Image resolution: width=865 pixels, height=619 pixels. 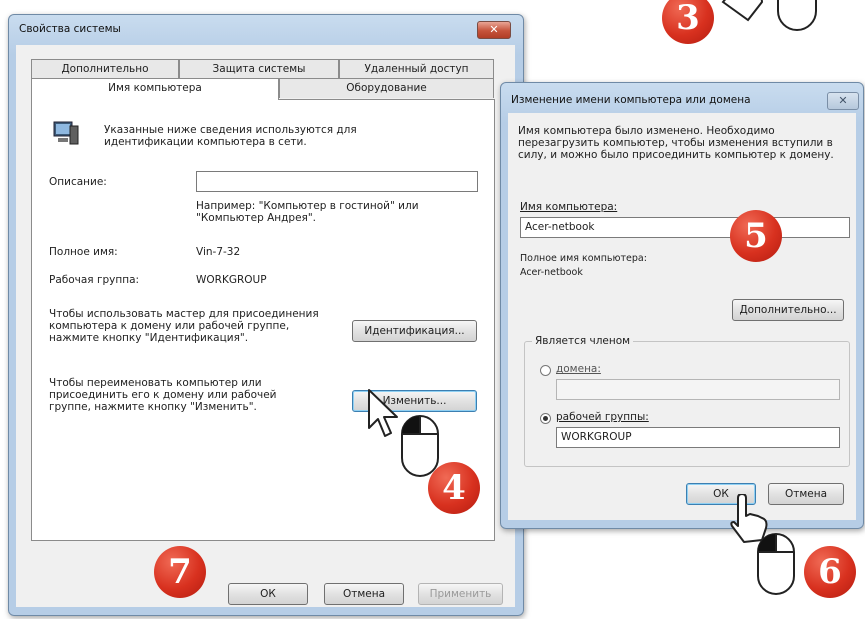 I want to click on description-input, so click(x=337, y=181).